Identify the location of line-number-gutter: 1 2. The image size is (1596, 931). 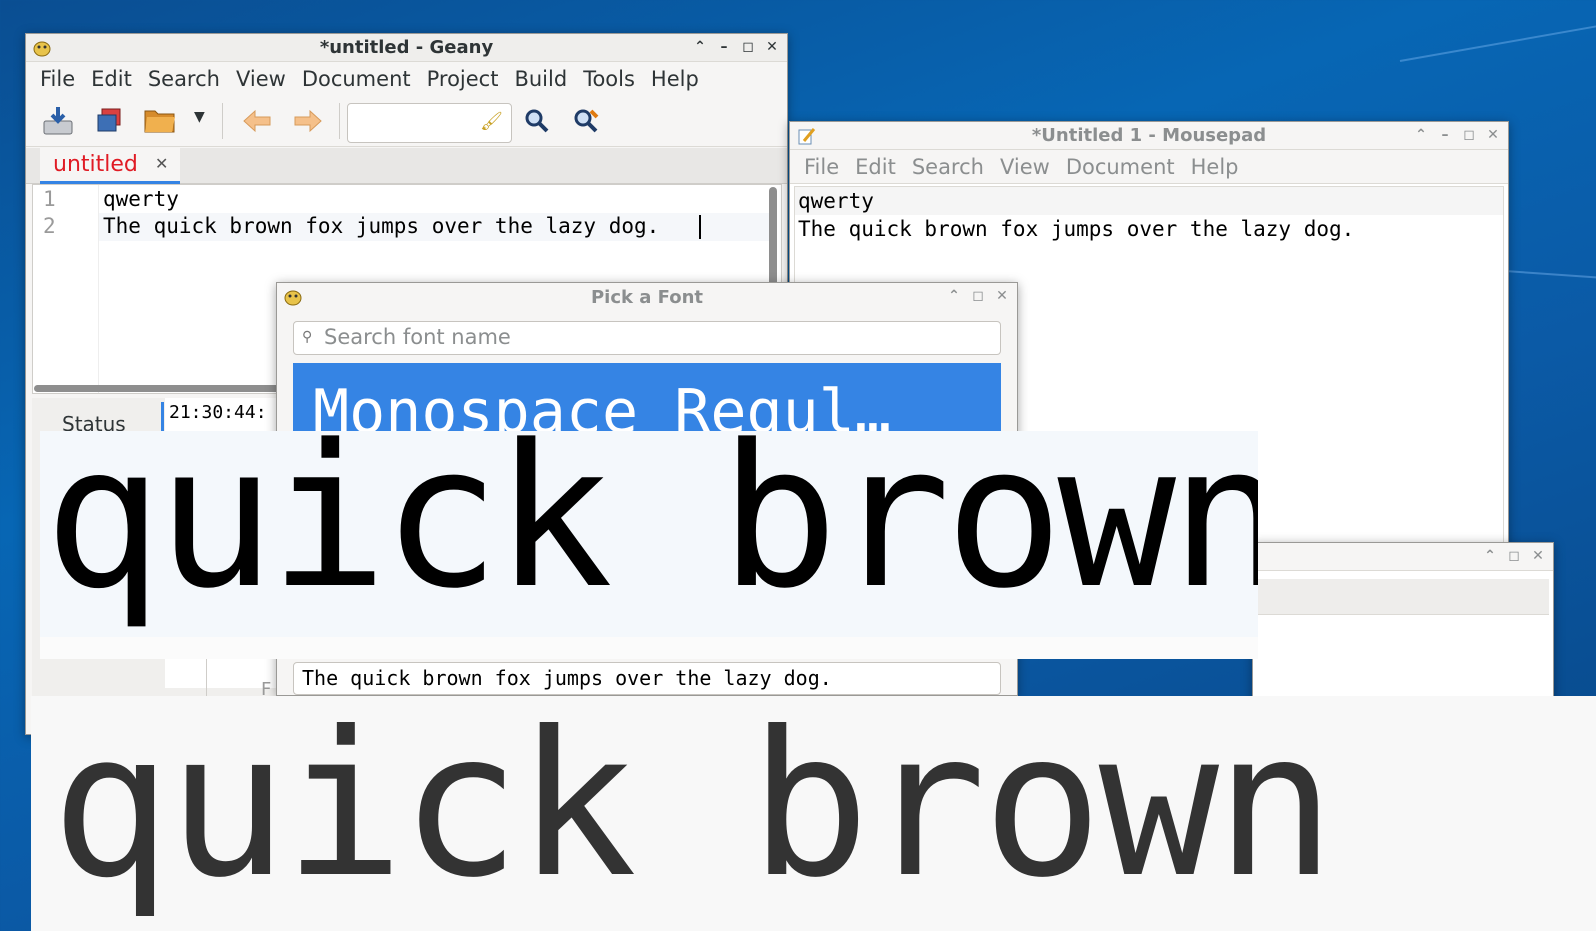
(66, 289).